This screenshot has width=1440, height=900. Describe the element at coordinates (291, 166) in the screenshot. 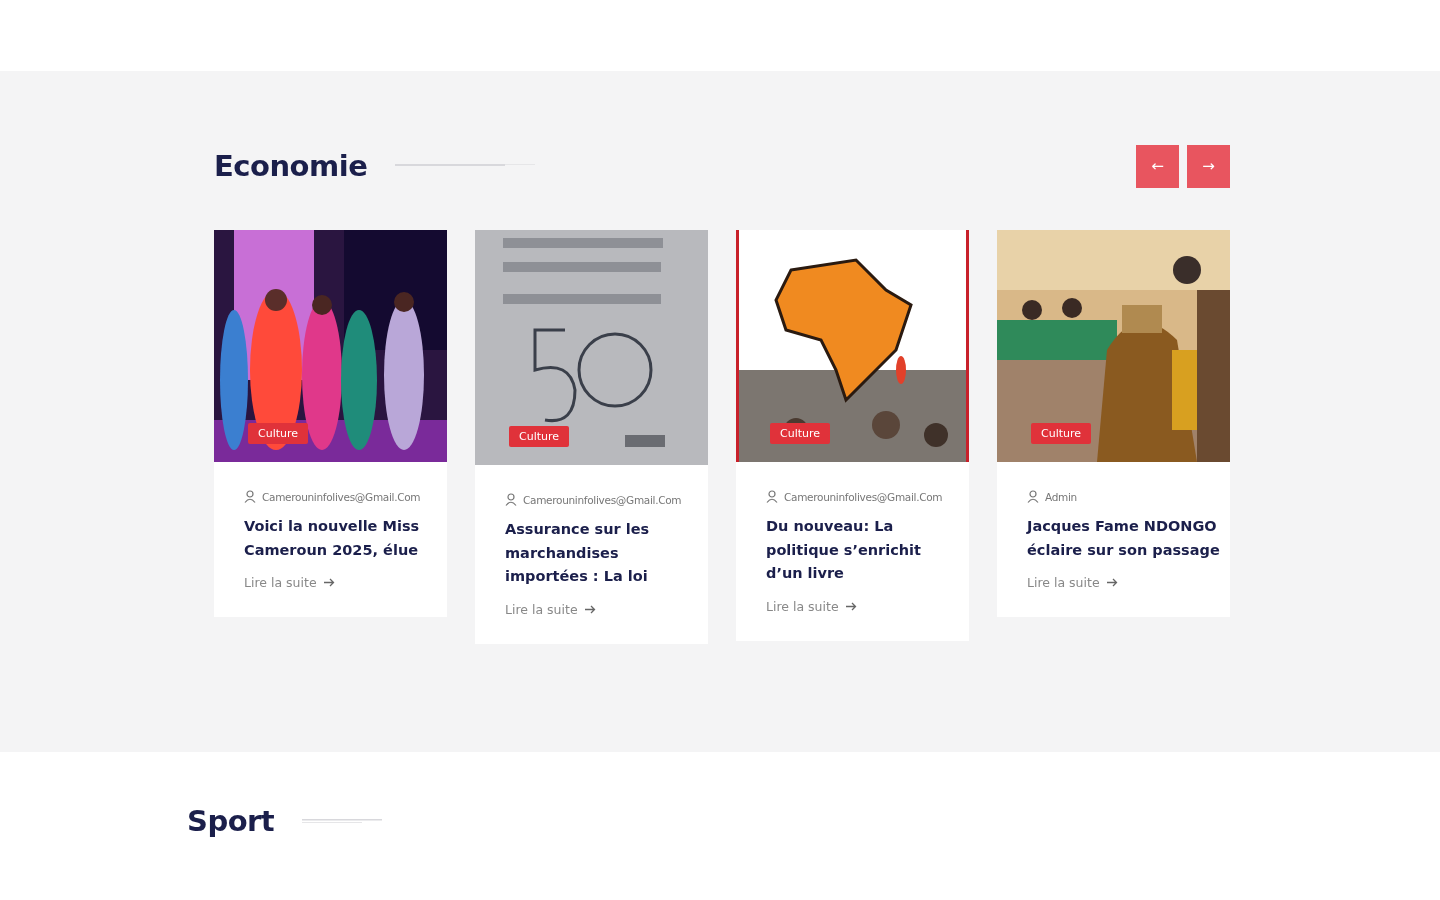

I see `section-title: Economie` at that location.